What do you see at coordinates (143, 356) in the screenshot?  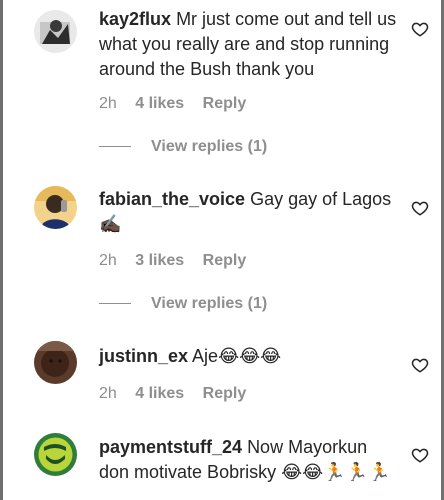 I see `comment-username: justinn_ex` at bounding box center [143, 356].